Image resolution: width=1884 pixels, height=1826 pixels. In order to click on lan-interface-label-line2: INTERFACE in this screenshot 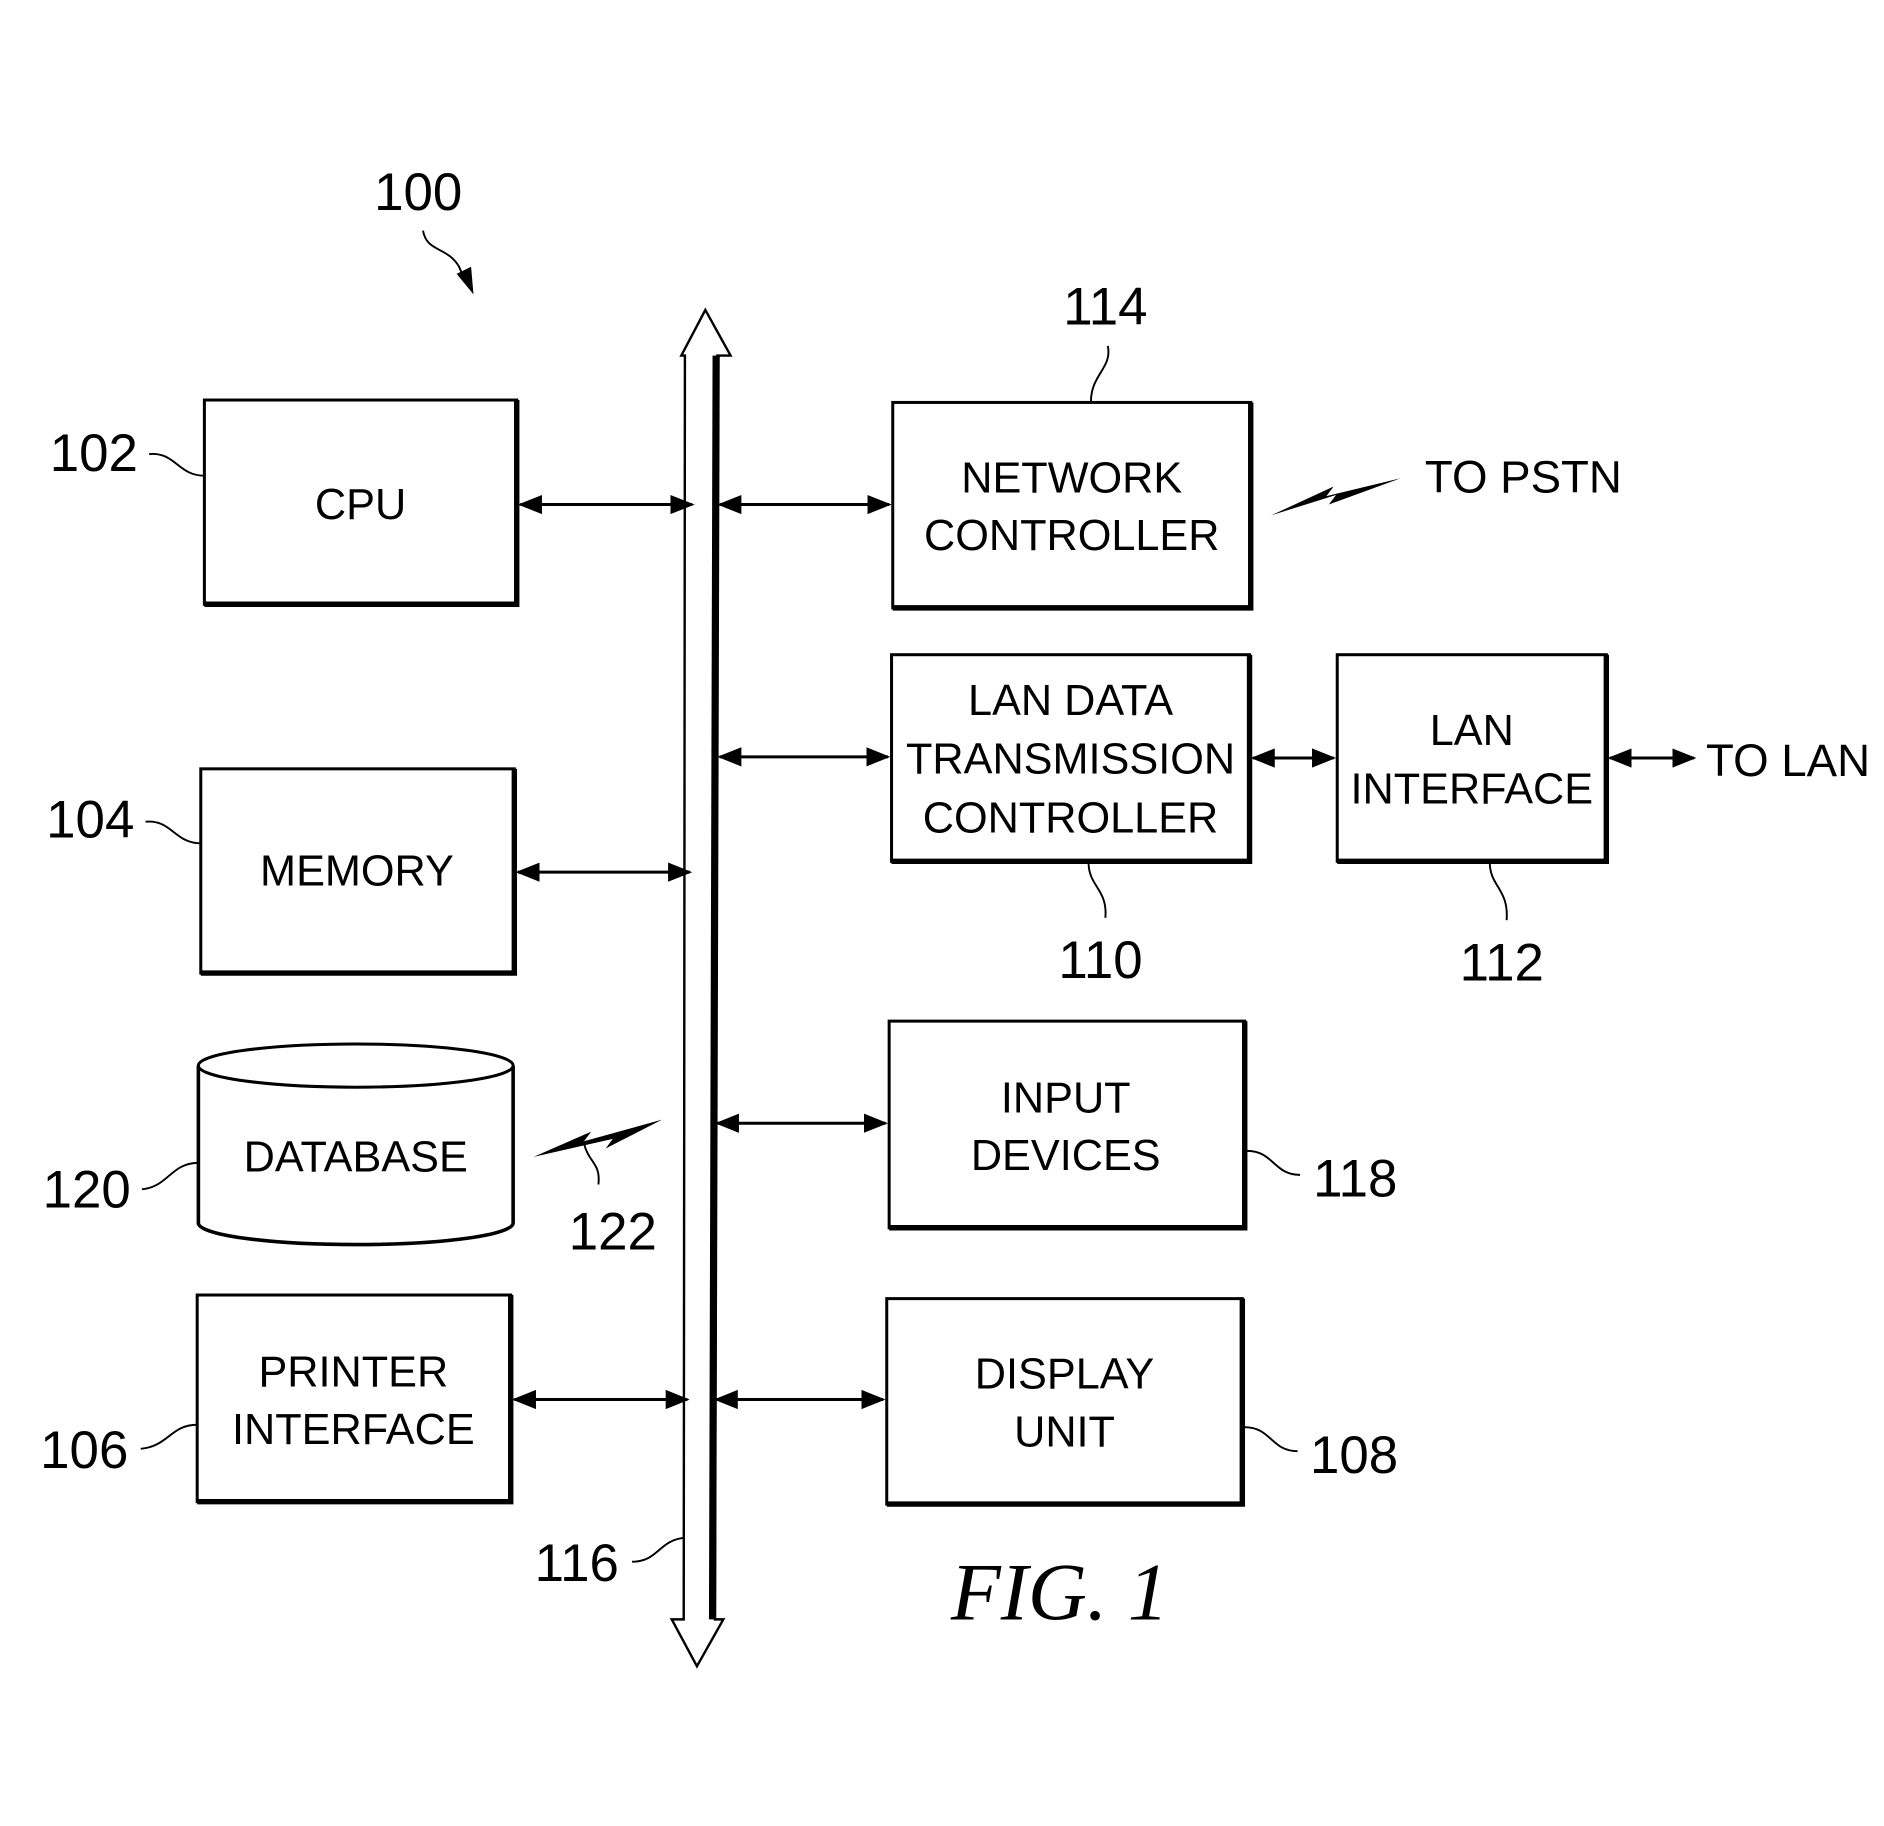, I will do `click(1471, 790)`.